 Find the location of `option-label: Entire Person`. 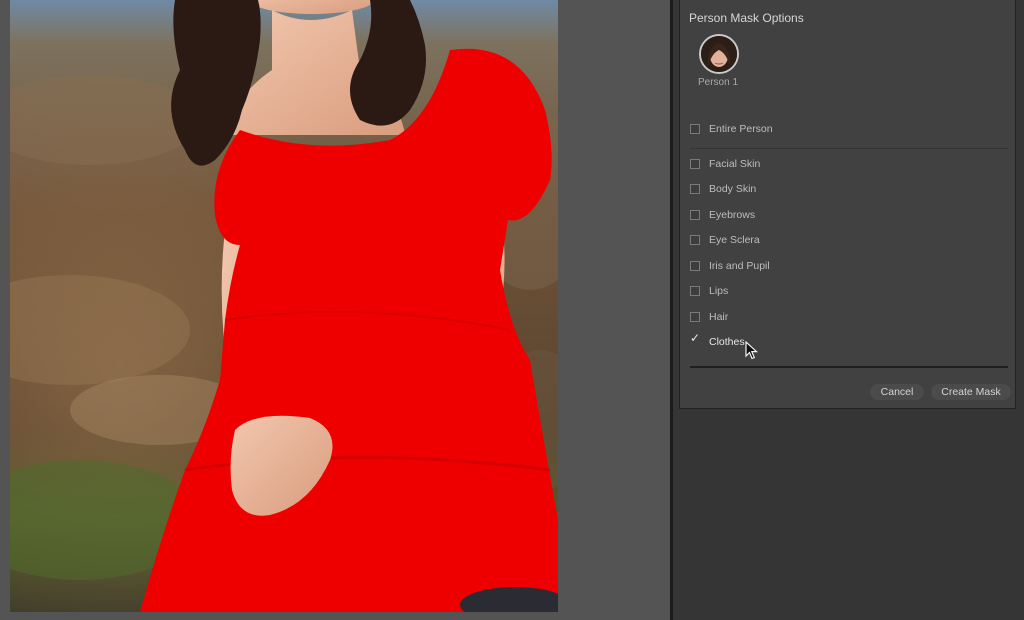

option-label: Entire Person is located at coordinates (741, 129).